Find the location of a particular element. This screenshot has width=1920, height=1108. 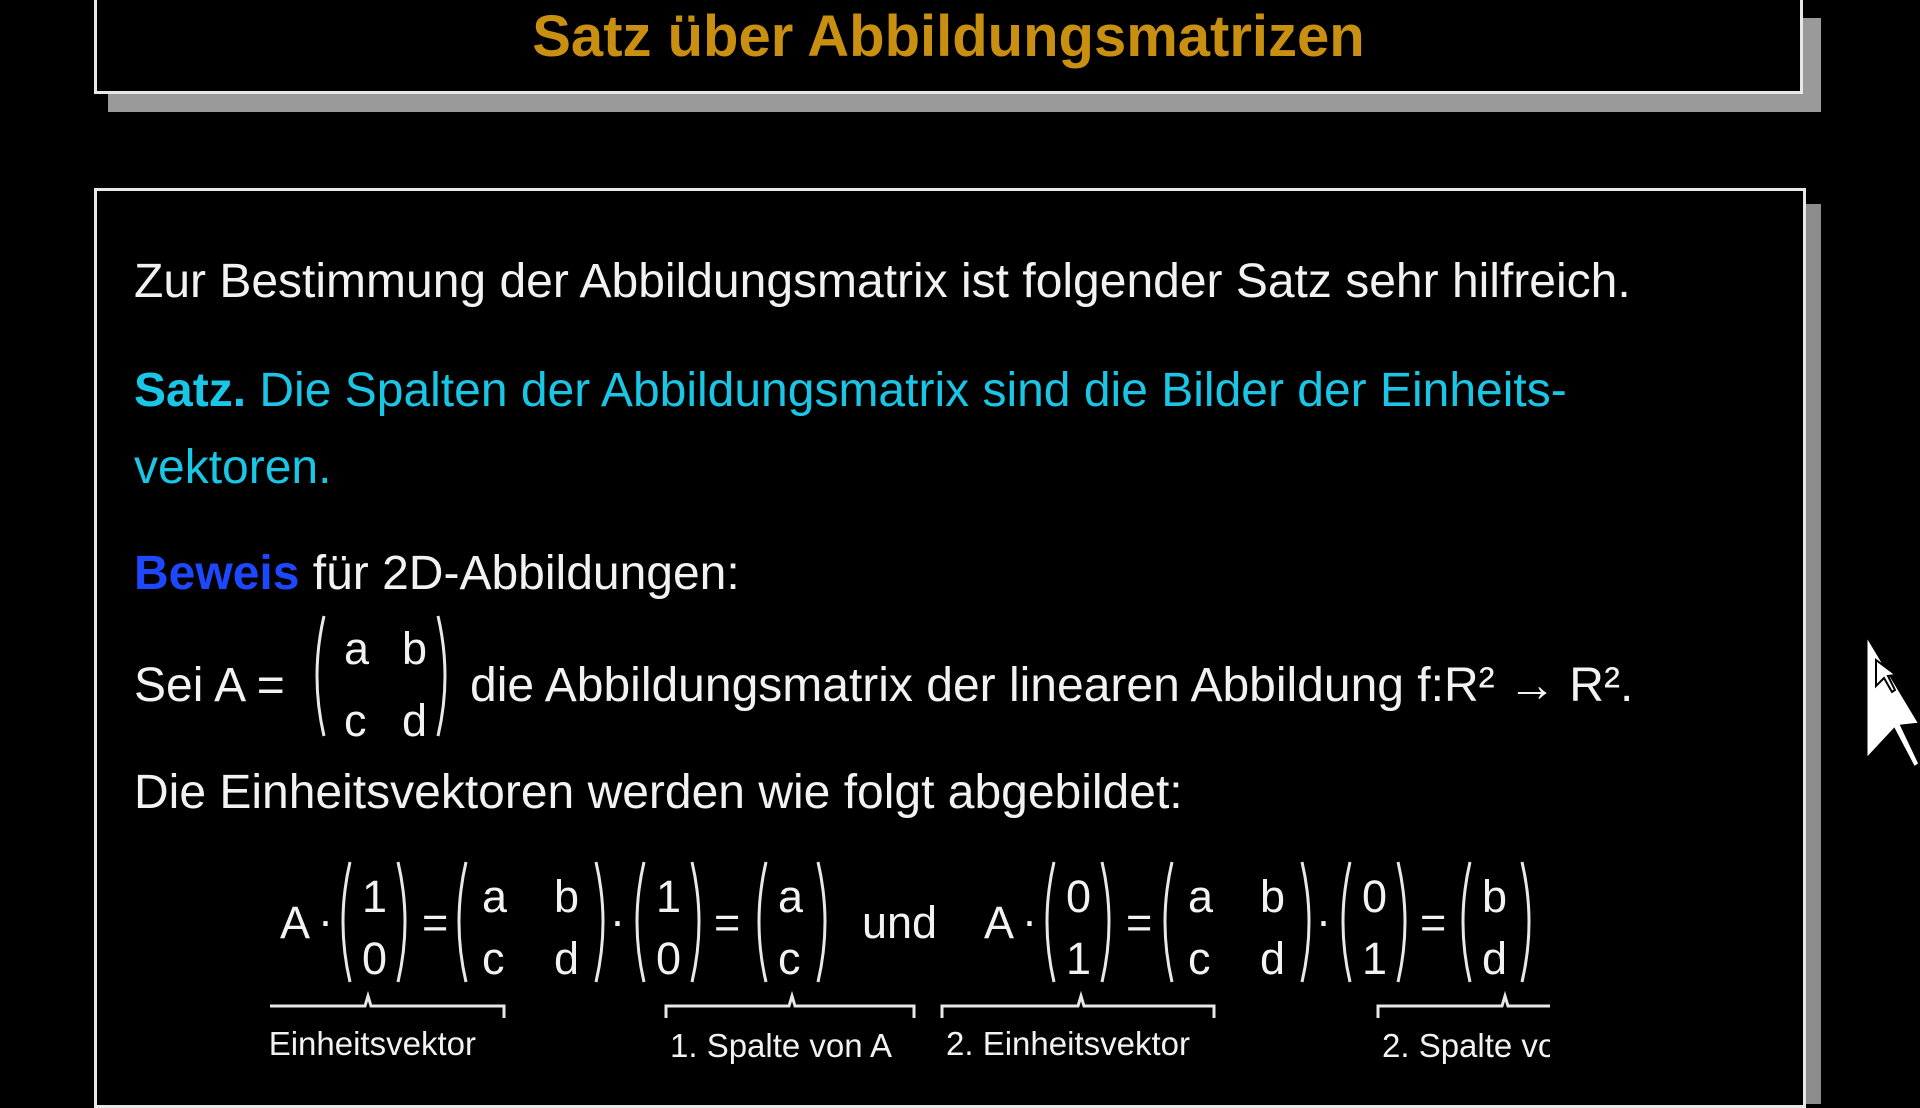

eq2-vec-top: 0 is located at coordinates (1078, 896).